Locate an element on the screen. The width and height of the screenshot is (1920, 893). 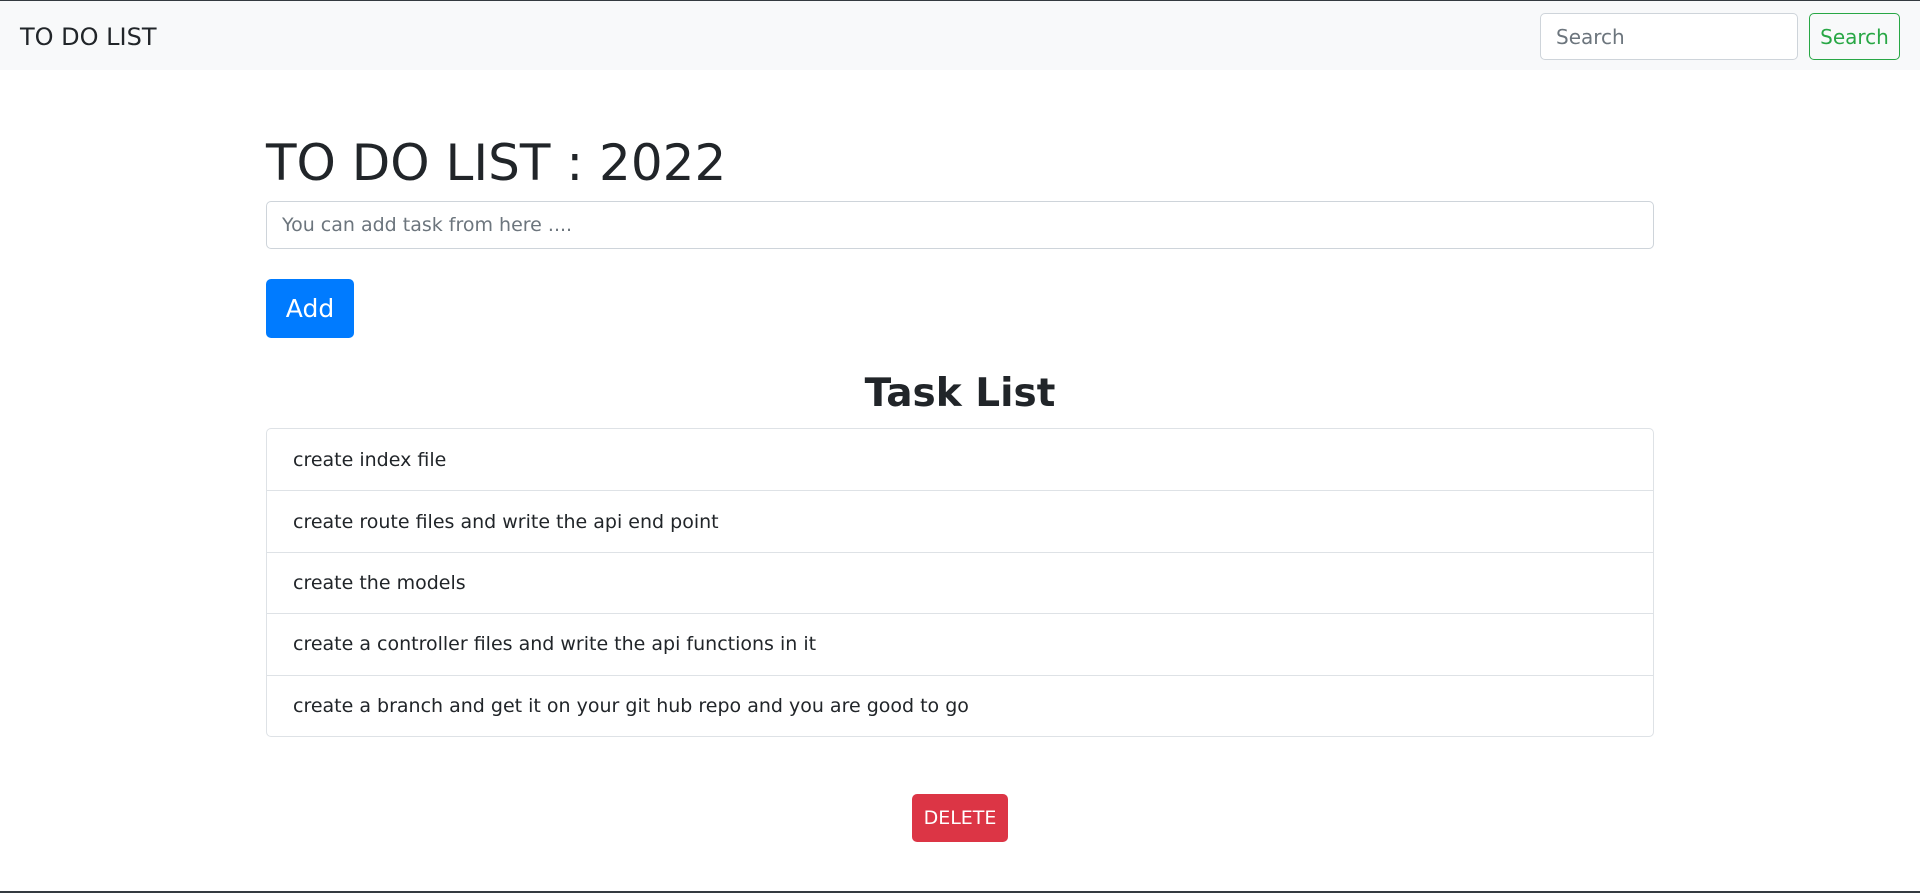
page-title: TO DO LIST : 2022 is located at coordinates (496, 163).